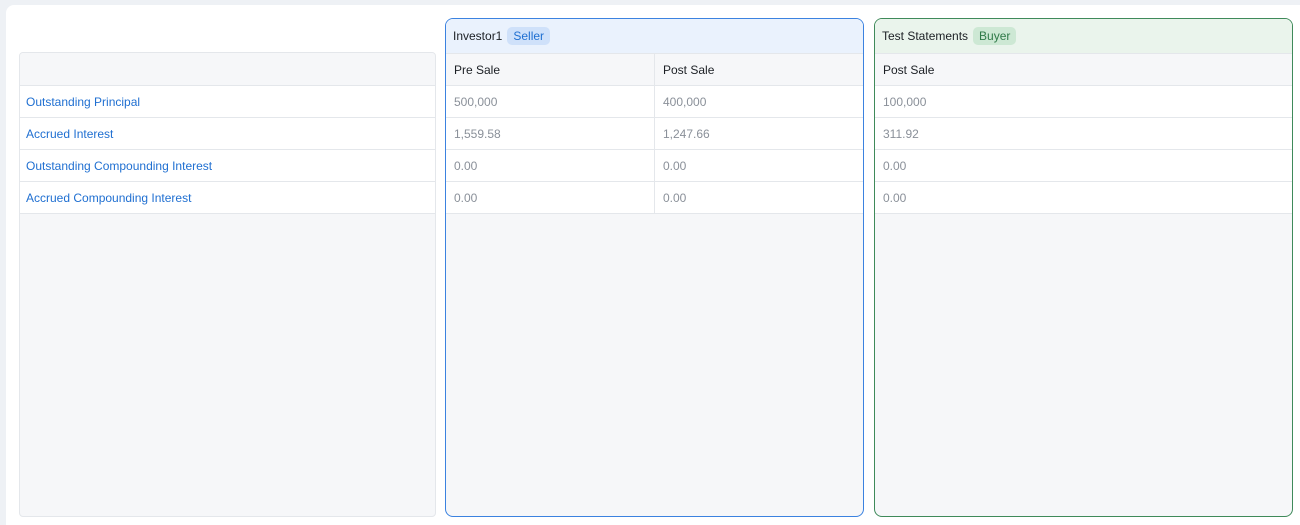 The height and width of the screenshot is (525, 1300). Describe the element at coordinates (925, 36) in the screenshot. I see `buyer-name: Test Statements` at that location.